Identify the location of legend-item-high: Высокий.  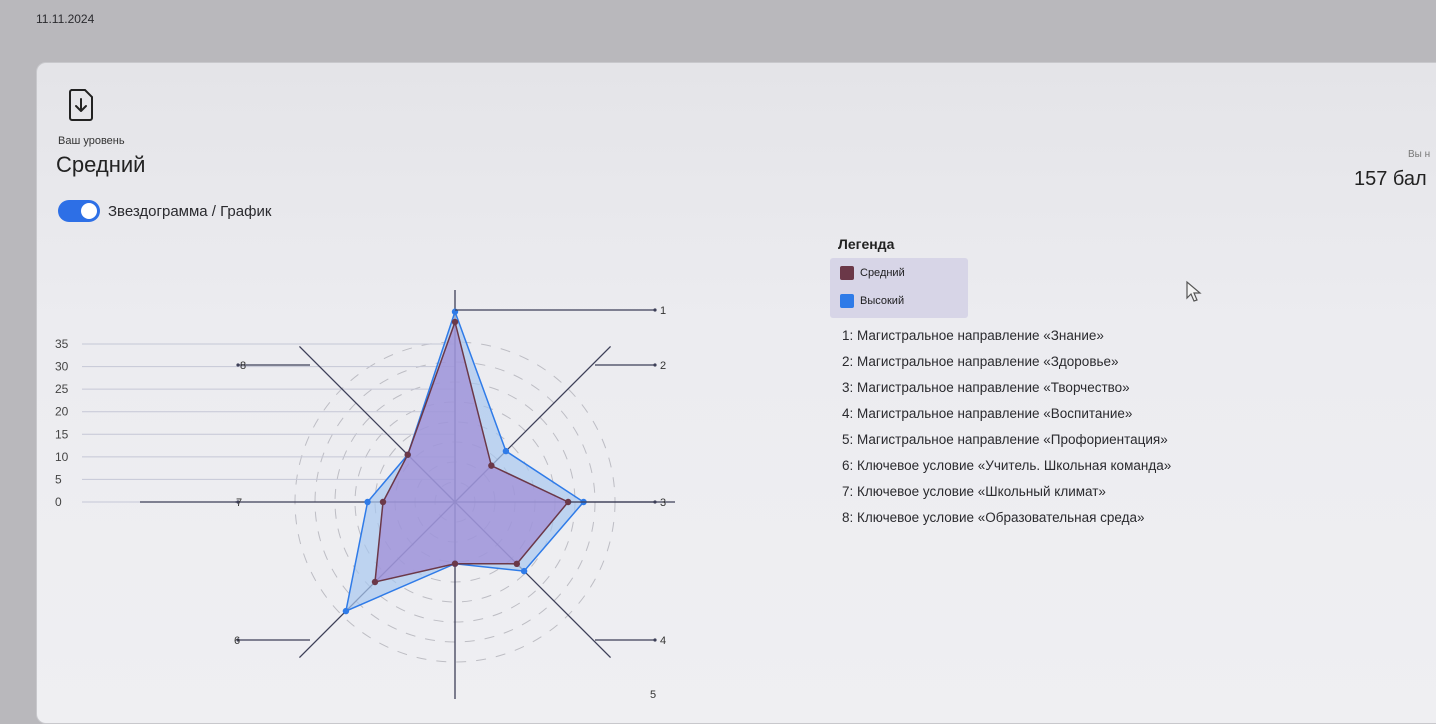
(872, 301).